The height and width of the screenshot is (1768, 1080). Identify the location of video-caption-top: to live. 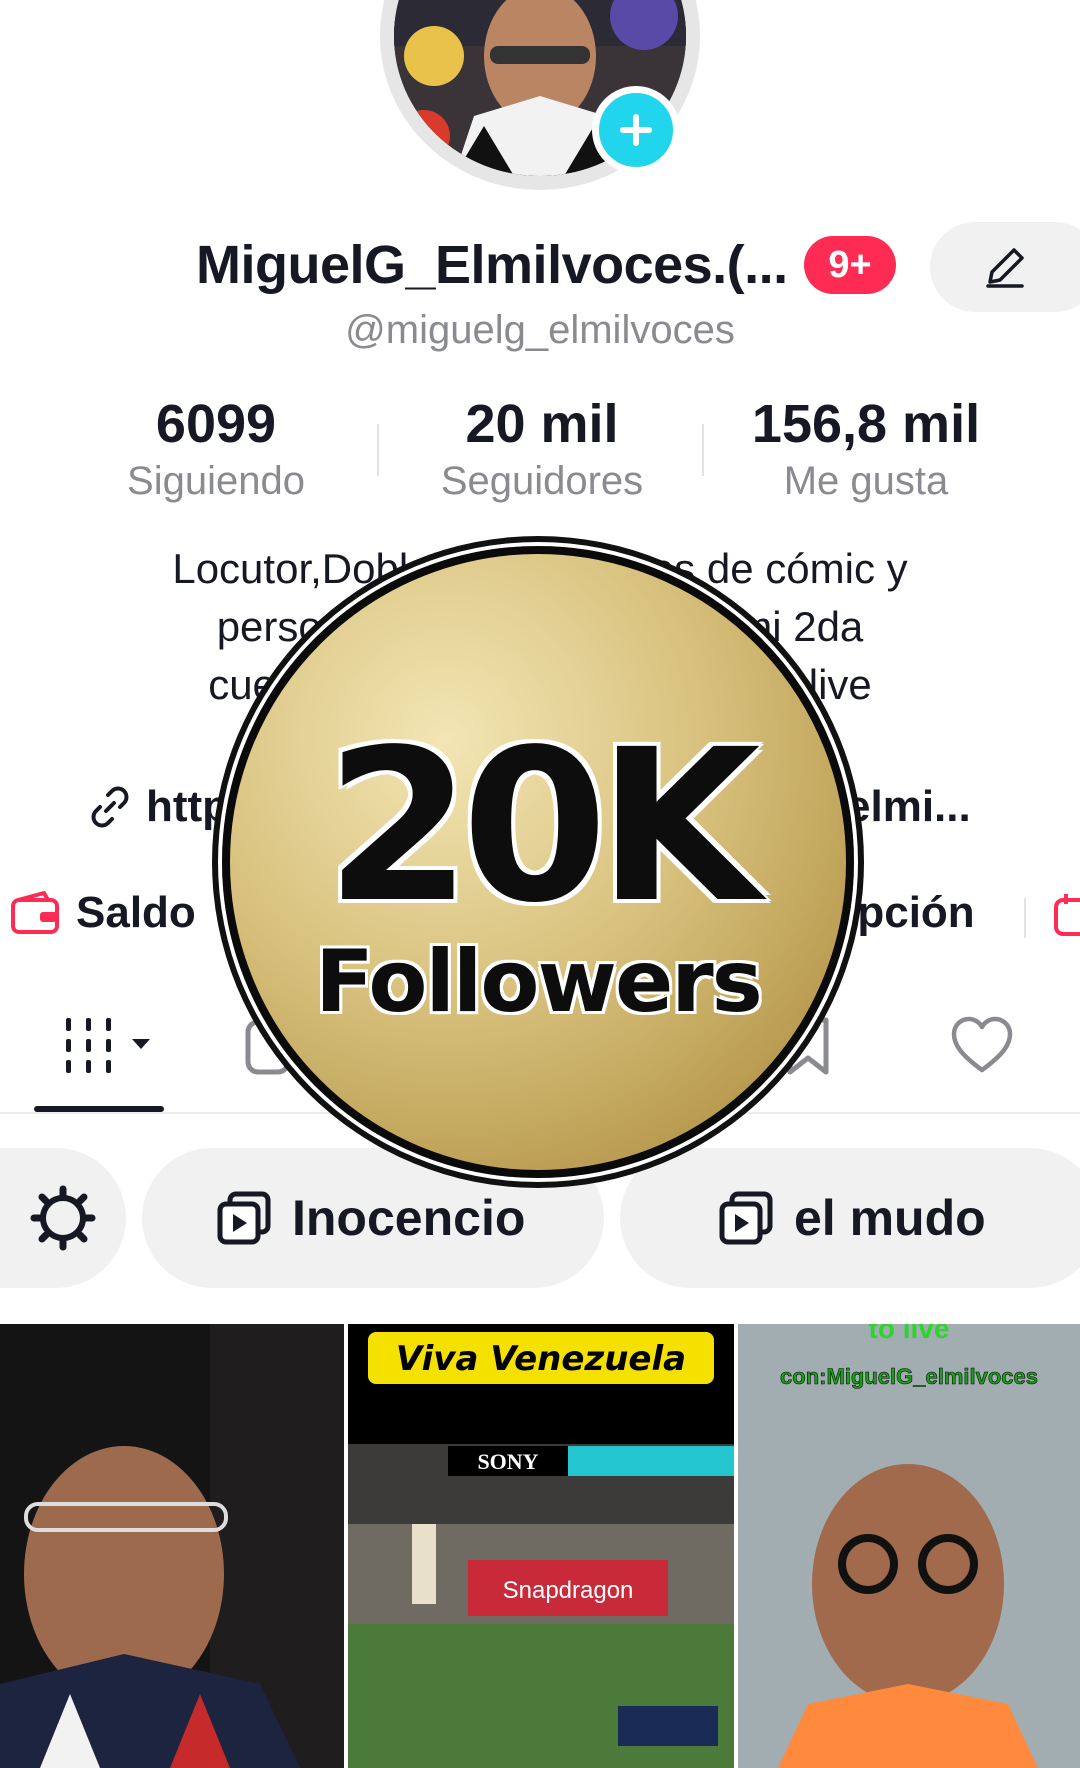
(909, 1334).